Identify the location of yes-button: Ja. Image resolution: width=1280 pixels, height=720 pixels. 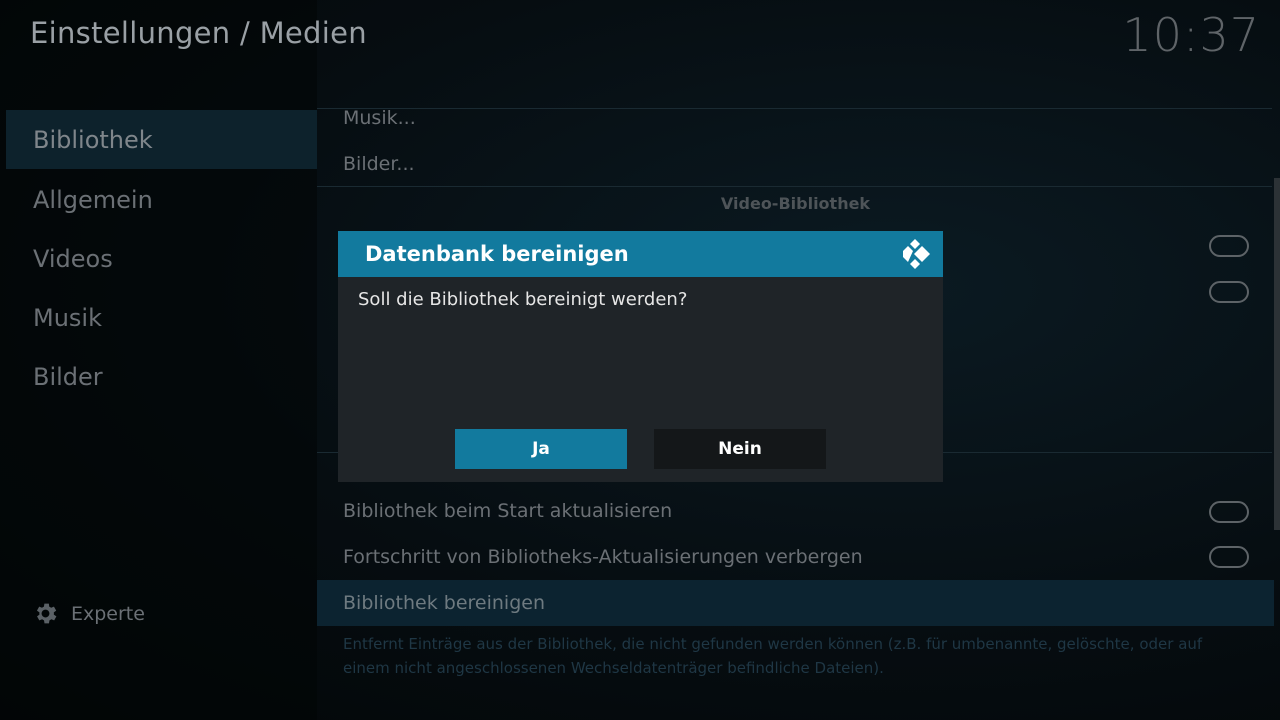
(541, 449).